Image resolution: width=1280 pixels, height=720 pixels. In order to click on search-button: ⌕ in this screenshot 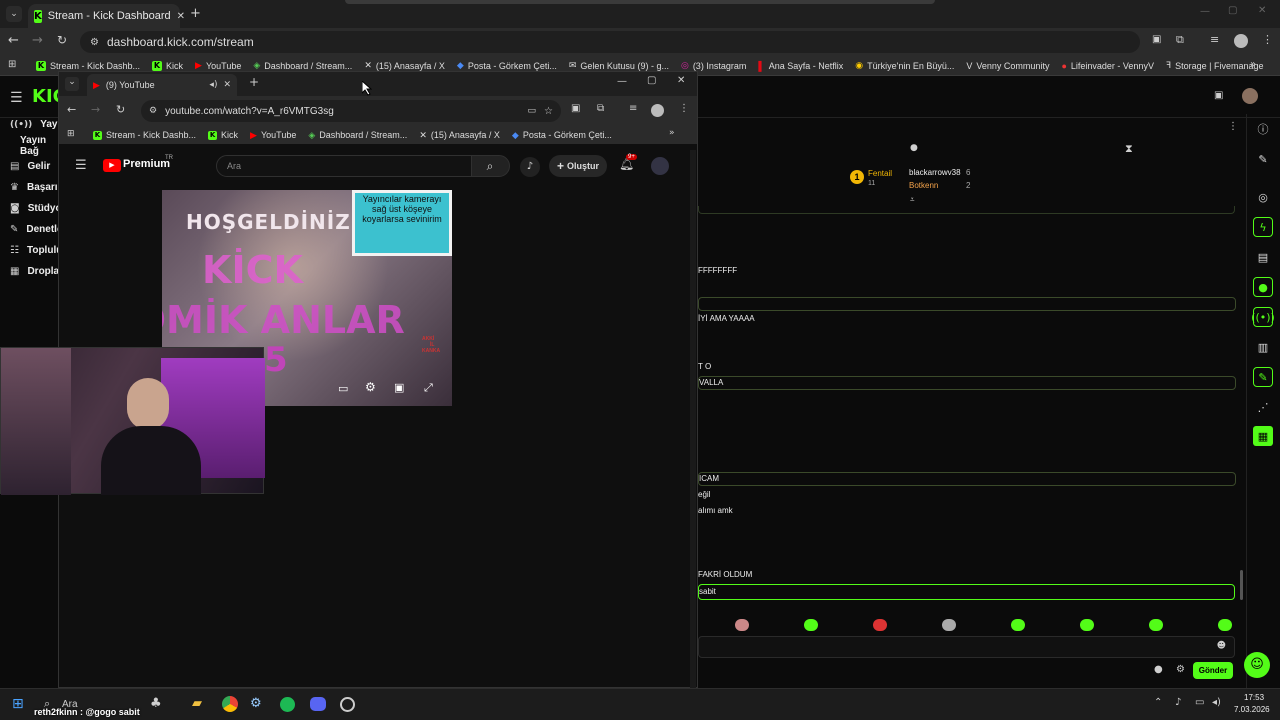, I will do `click(490, 166)`.